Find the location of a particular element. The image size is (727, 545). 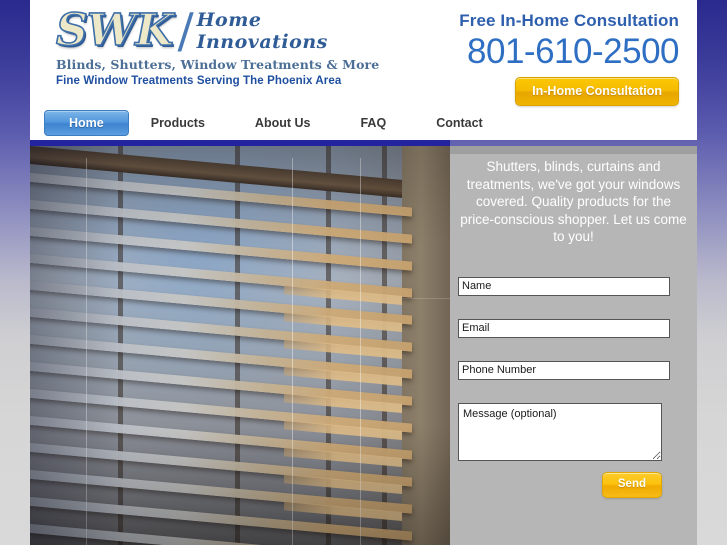

nav-item-contact: Contact is located at coordinates (473, 123).